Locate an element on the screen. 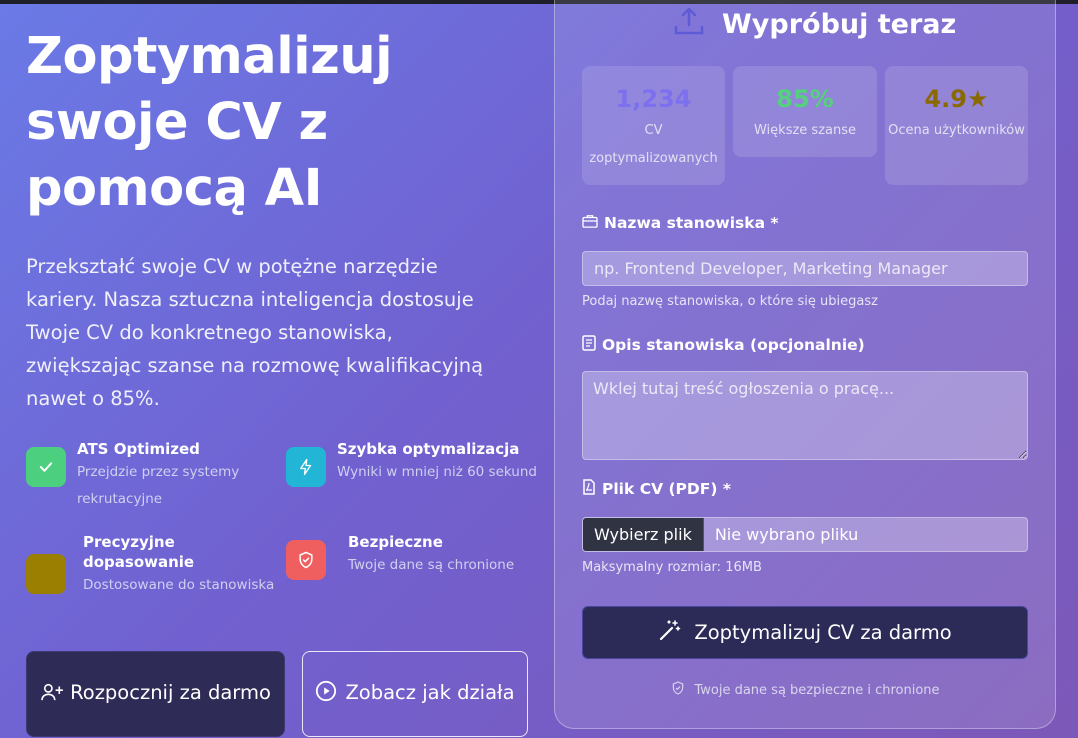 The image size is (1078, 738). feature-title: Bezpieczne is located at coordinates (395, 542).